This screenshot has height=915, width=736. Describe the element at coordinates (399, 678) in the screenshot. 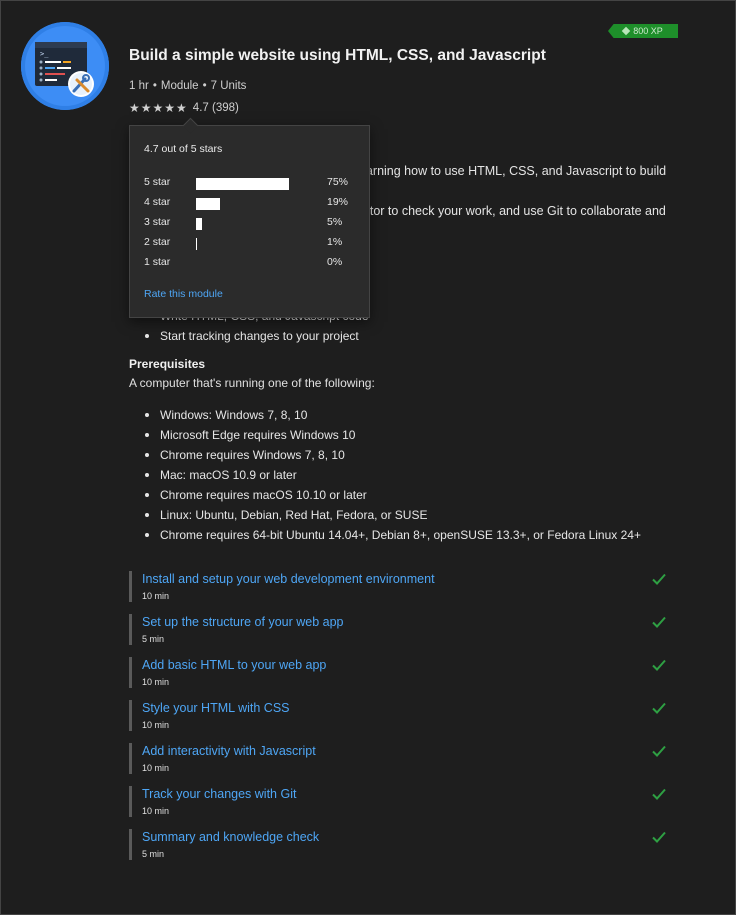

I see `unit-item: Add basic HTML to your web app 10 min` at that location.